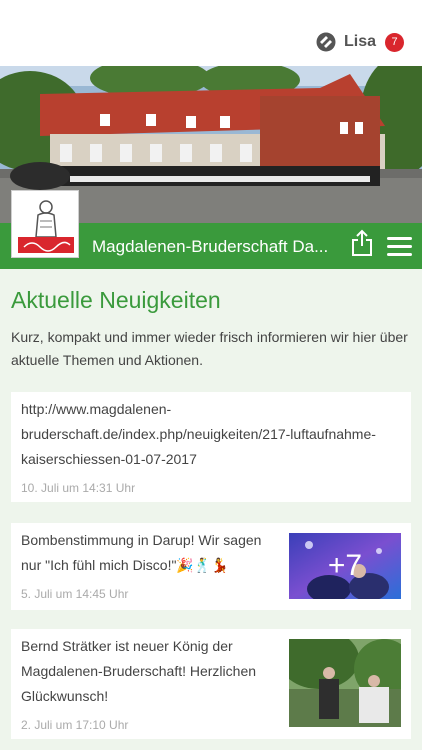 The image size is (422, 750). Describe the element at coordinates (75, 725) in the screenshot. I see `post-date: 2. Juli um 17:10 Uhr` at that location.